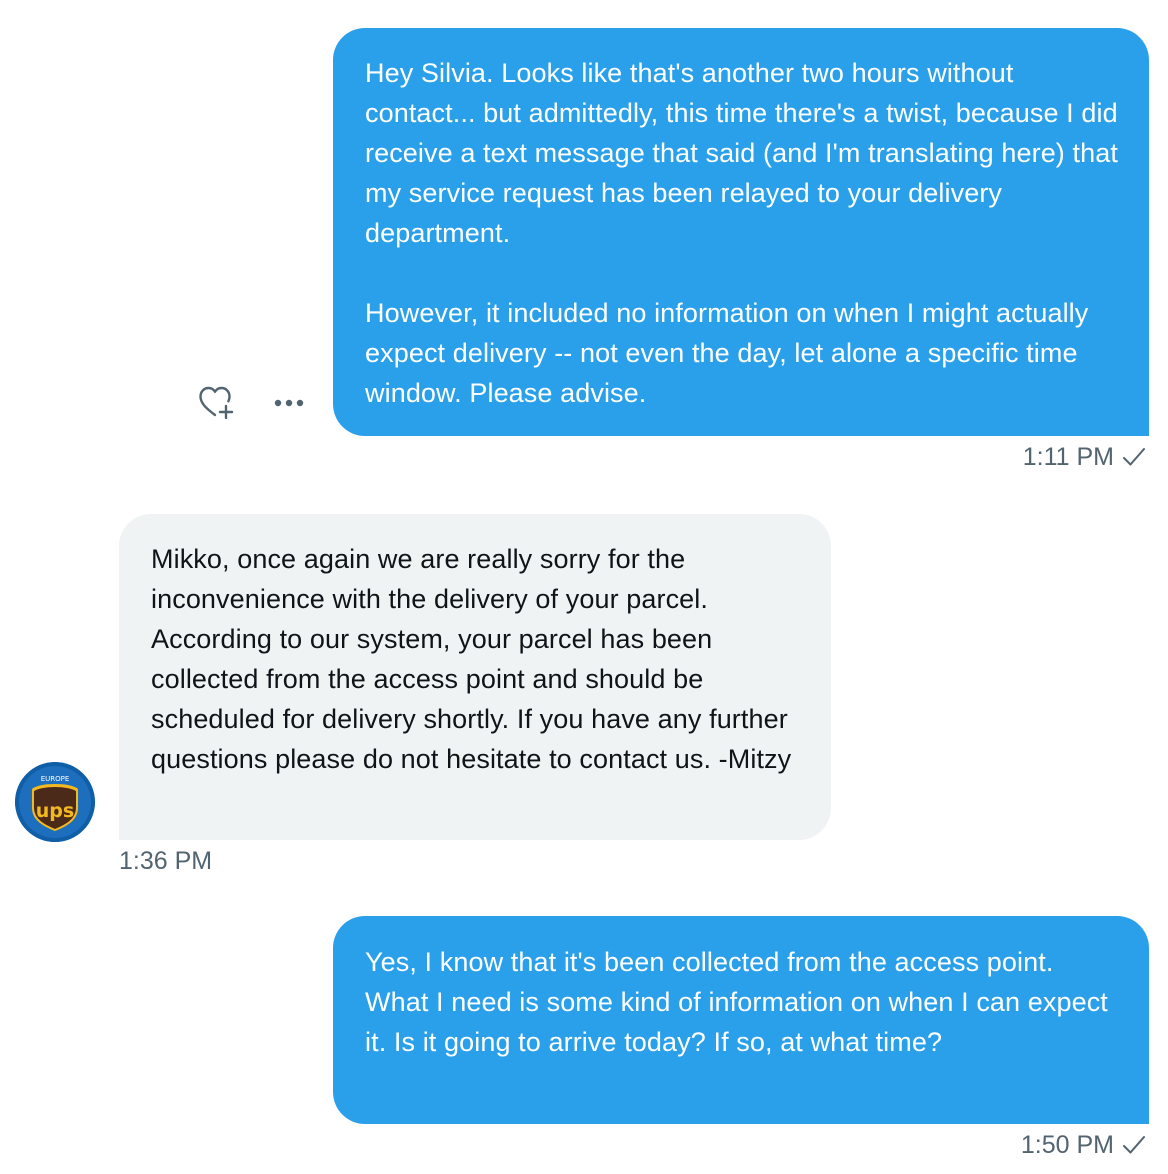 The width and height of the screenshot is (1168, 1174). I want to click on message-timestamp: 1:11 PM, so click(1084, 457).